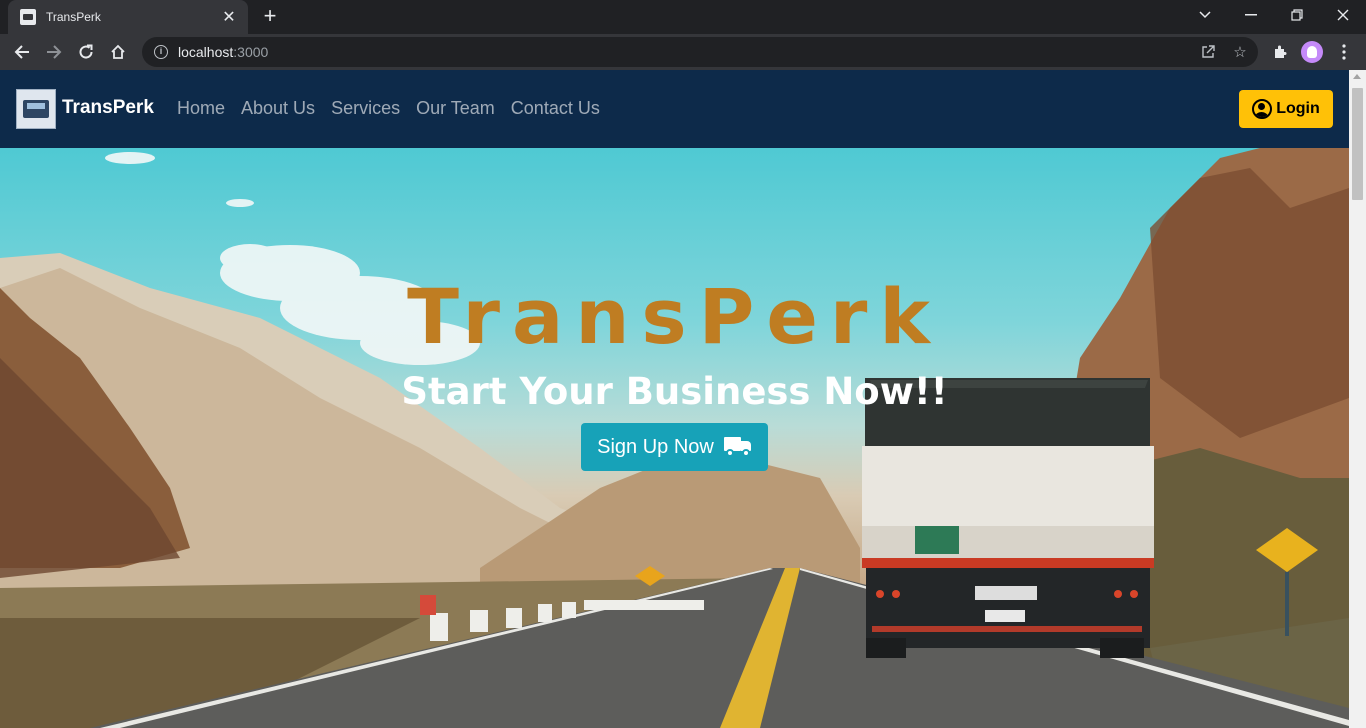 This screenshot has height=728, width=1366. Describe the element at coordinates (683, 17) in the screenshot. I see `browser-tabstrip: TransPerk ✕ +` at that location.